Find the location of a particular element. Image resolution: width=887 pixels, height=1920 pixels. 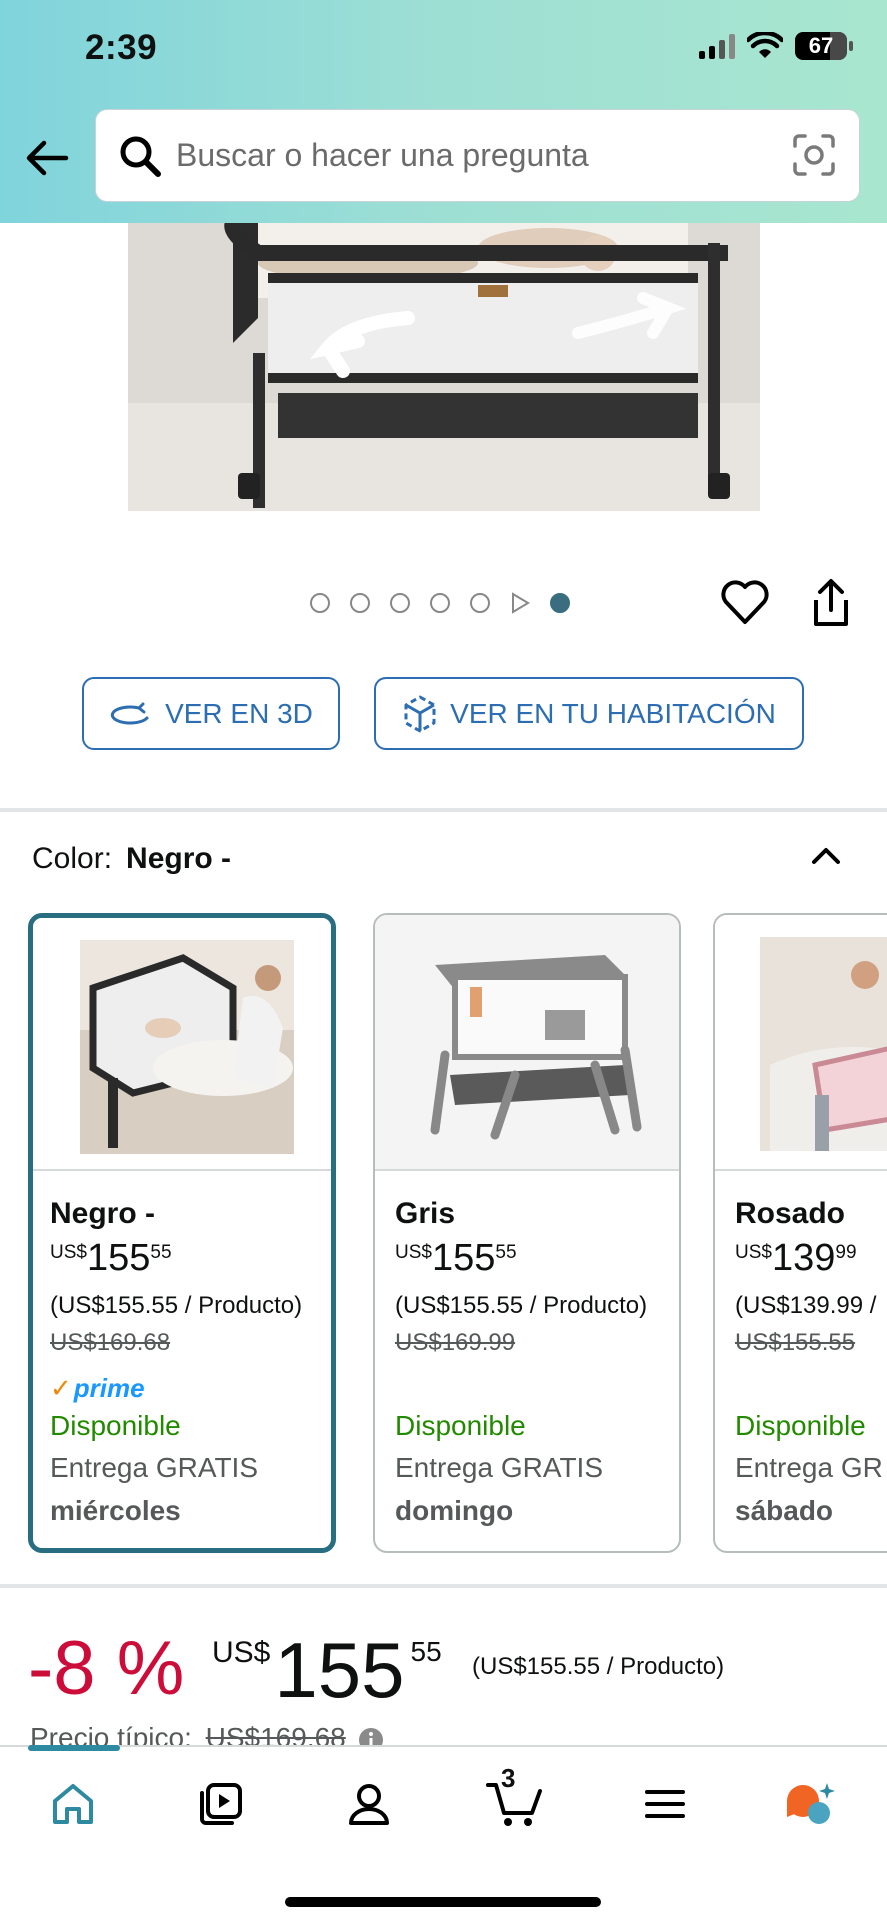

view-in-room-label: VER EN TU HABITACIÓN is located at coordinates (613, 713).